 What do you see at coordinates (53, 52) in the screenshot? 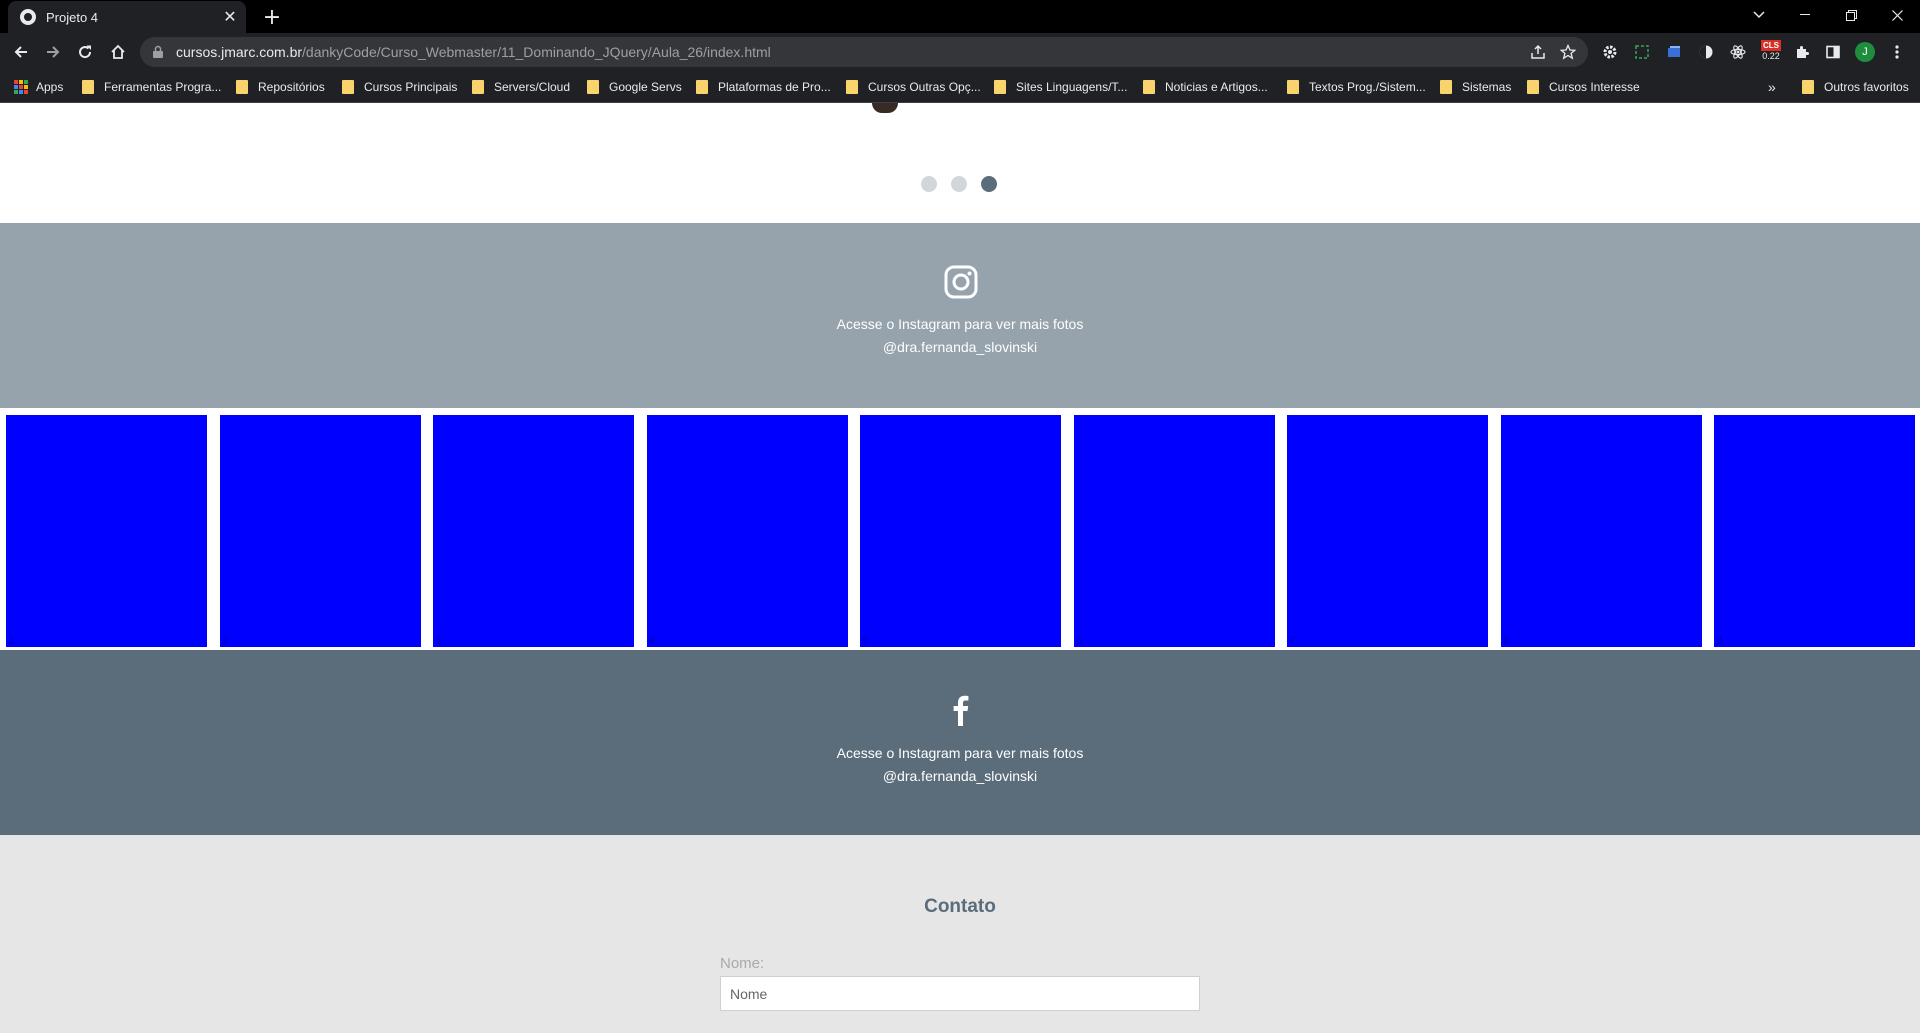
I see `forward-button` at bounding box center [53, 52].